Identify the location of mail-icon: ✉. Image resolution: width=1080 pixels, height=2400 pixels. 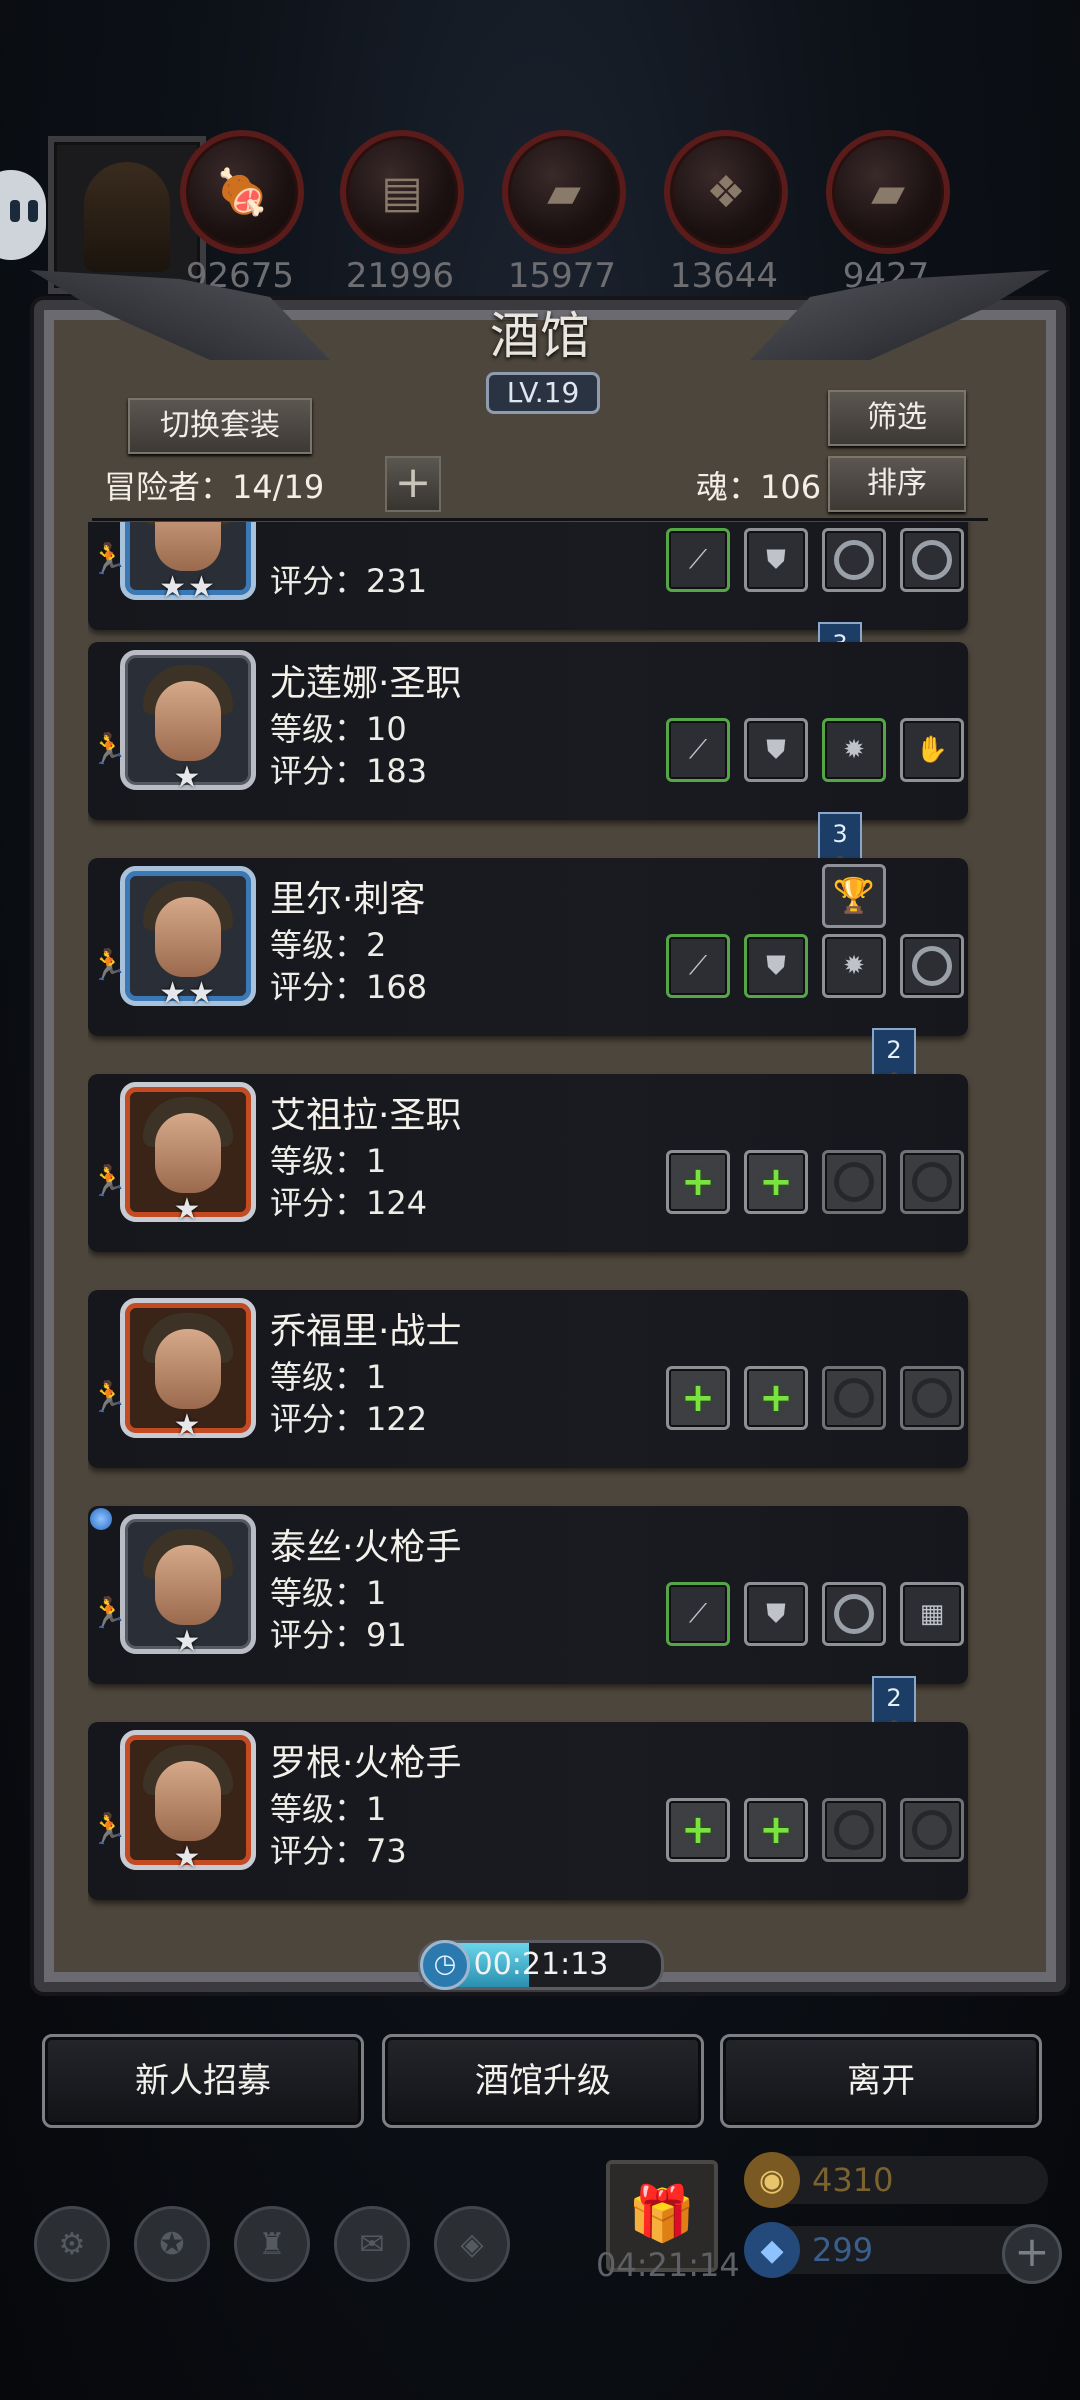
(372, 2244).